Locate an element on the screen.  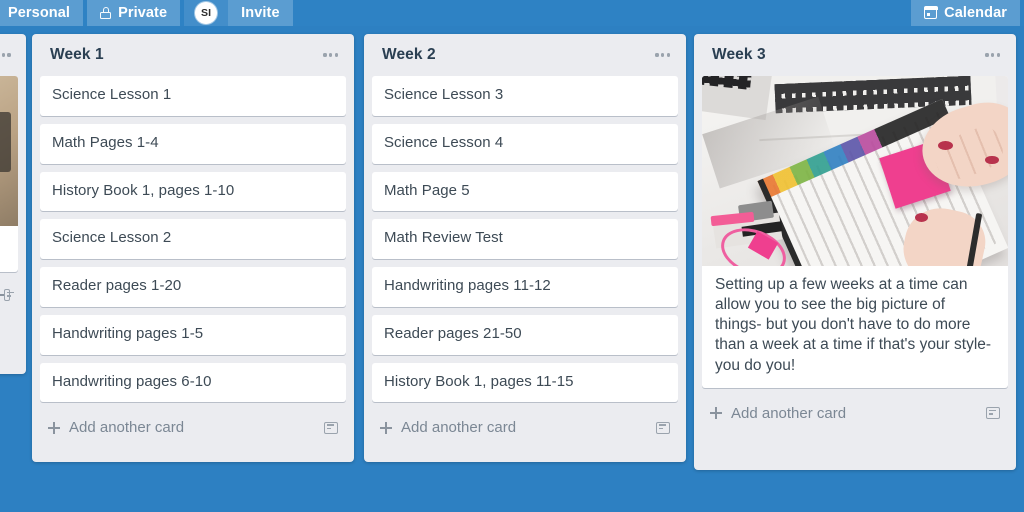
board-visibility-button: Private is located at coordinates (134, 13).